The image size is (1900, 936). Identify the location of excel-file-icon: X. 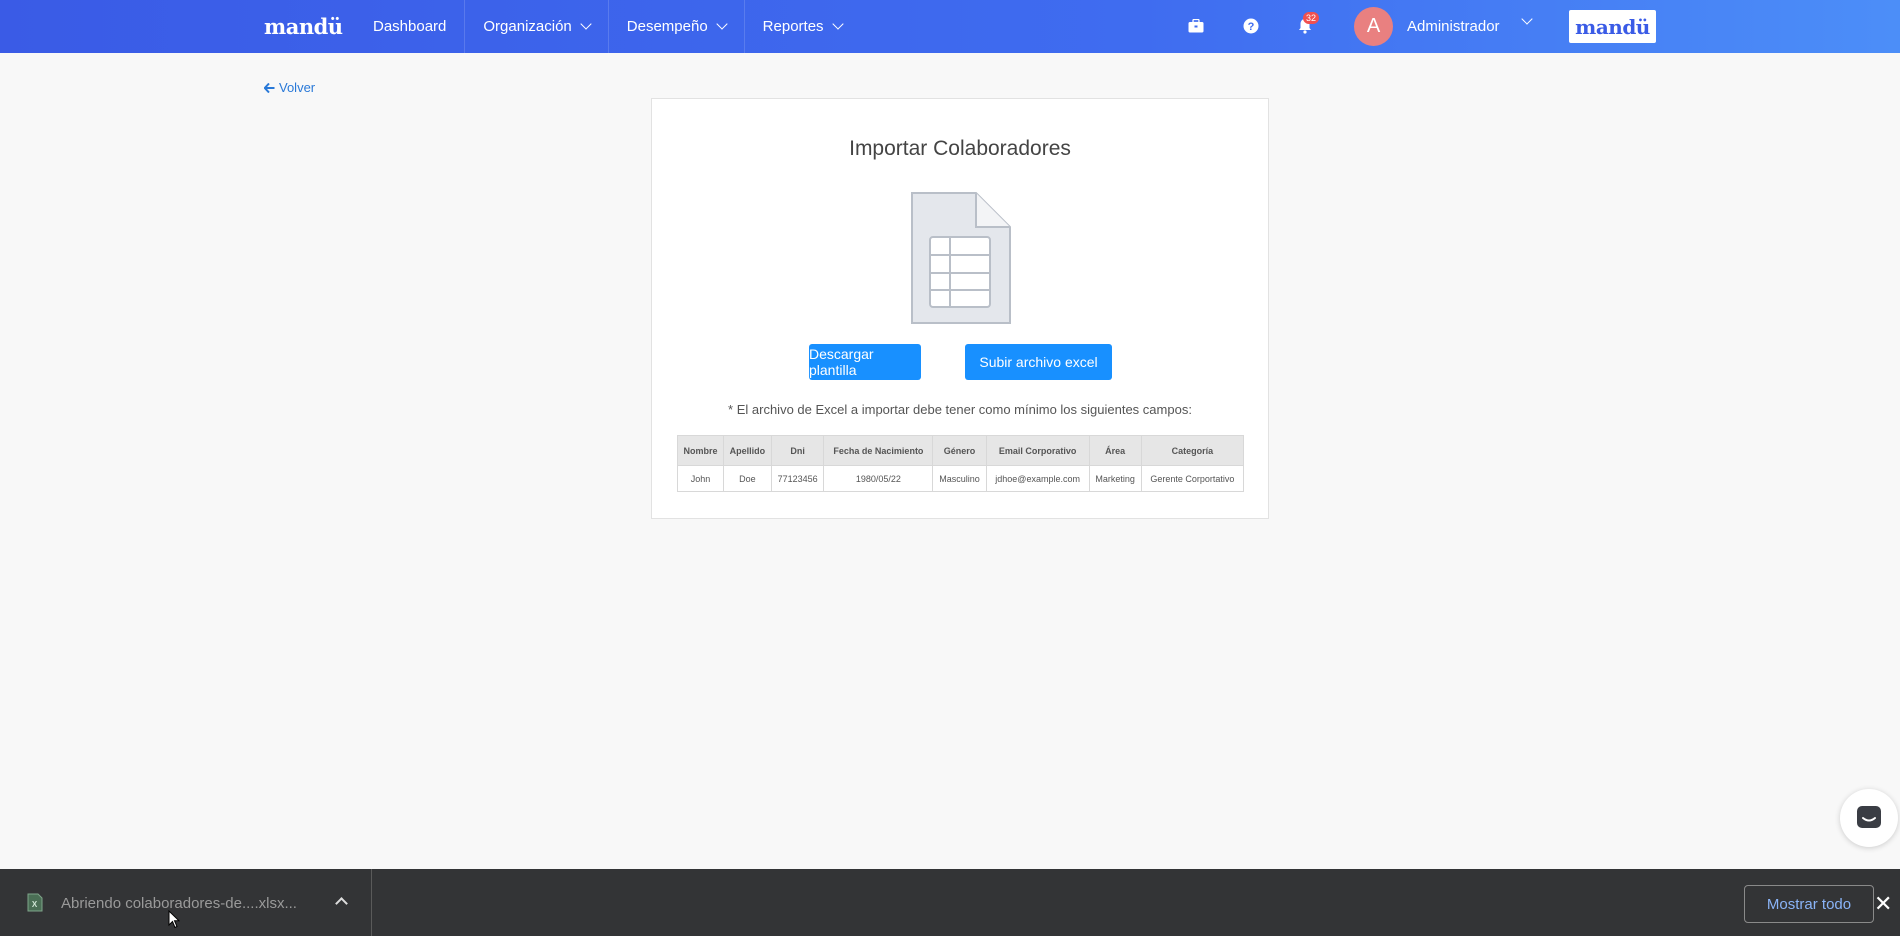
(35, 902).